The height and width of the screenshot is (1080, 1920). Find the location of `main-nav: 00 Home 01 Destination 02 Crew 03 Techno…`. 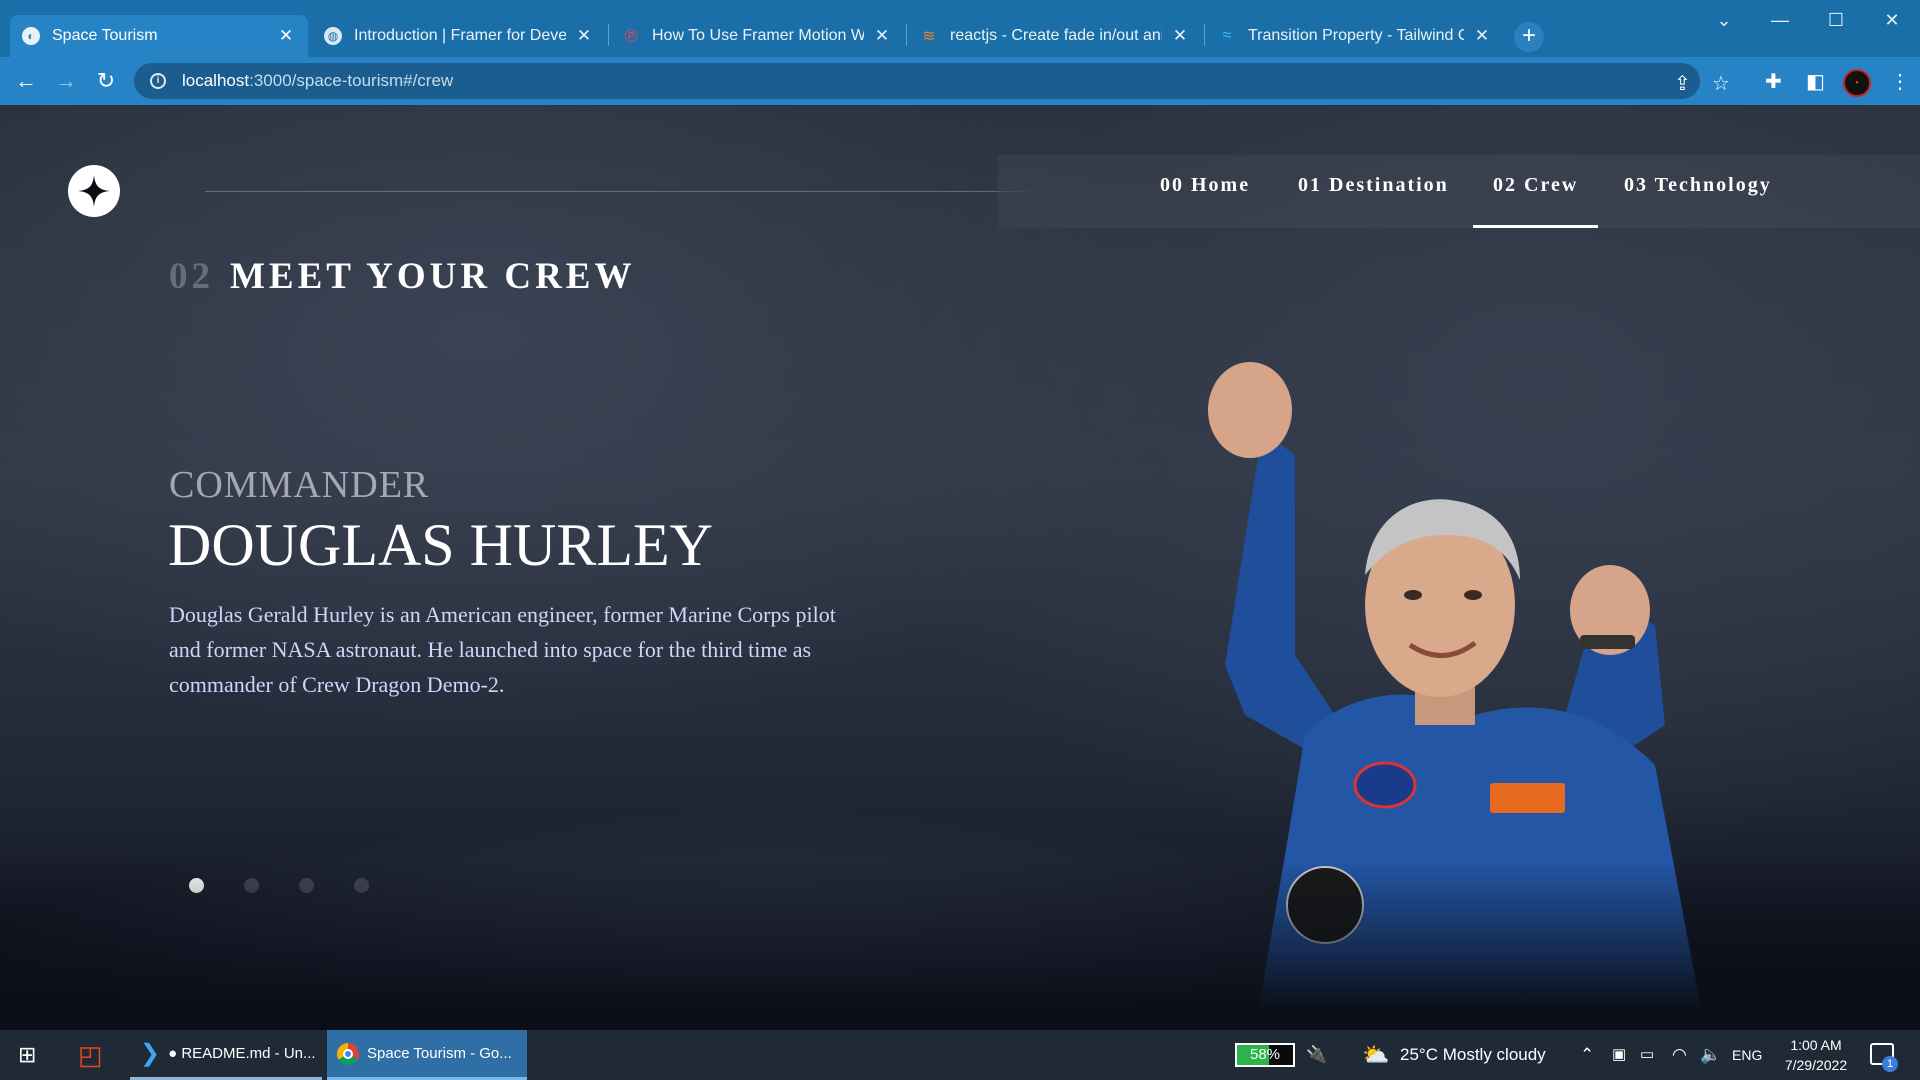

main-nav: 00 Home 01 Destination 02 Crew 03 Techno… is located at coordinates (1459, 191).